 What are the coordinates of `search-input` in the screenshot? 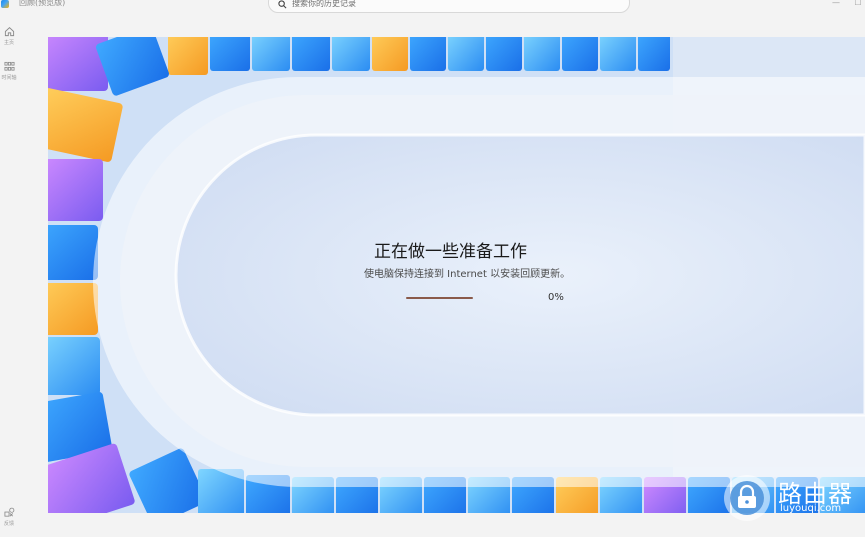 It's located at (452, 4).